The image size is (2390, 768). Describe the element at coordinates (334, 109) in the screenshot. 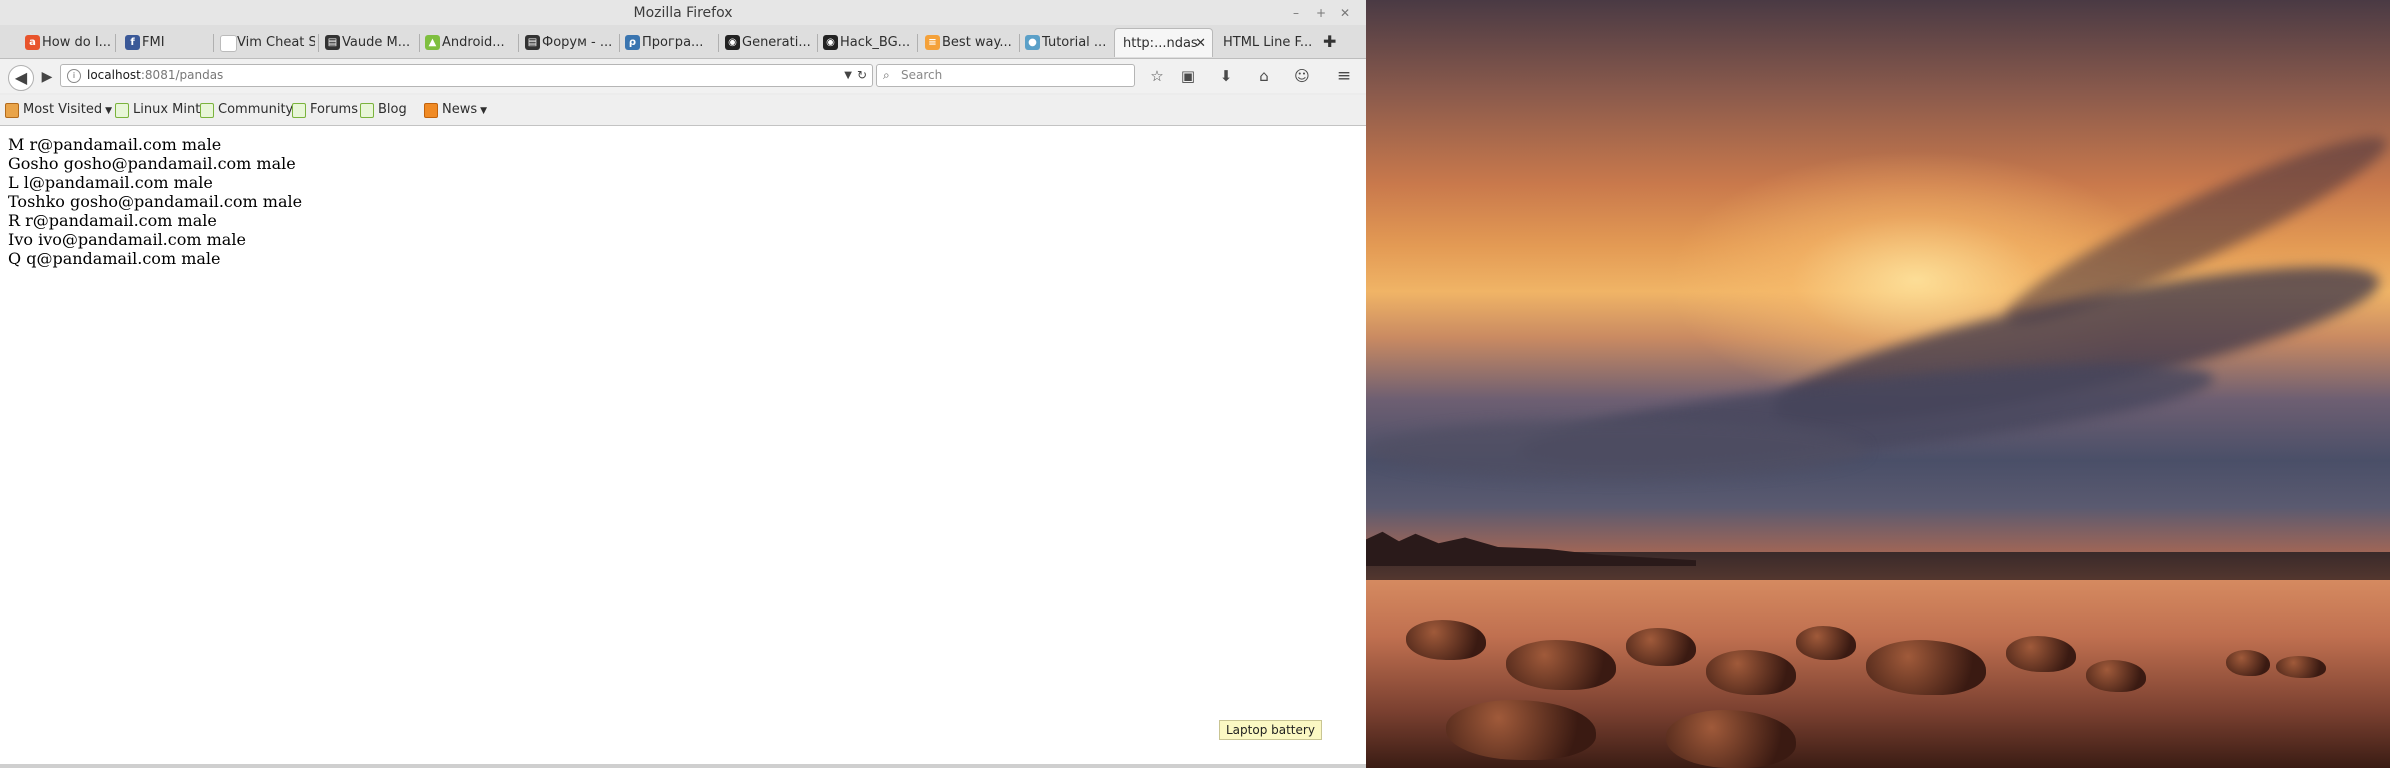

I see `bookmark-label: Forums` at that location.